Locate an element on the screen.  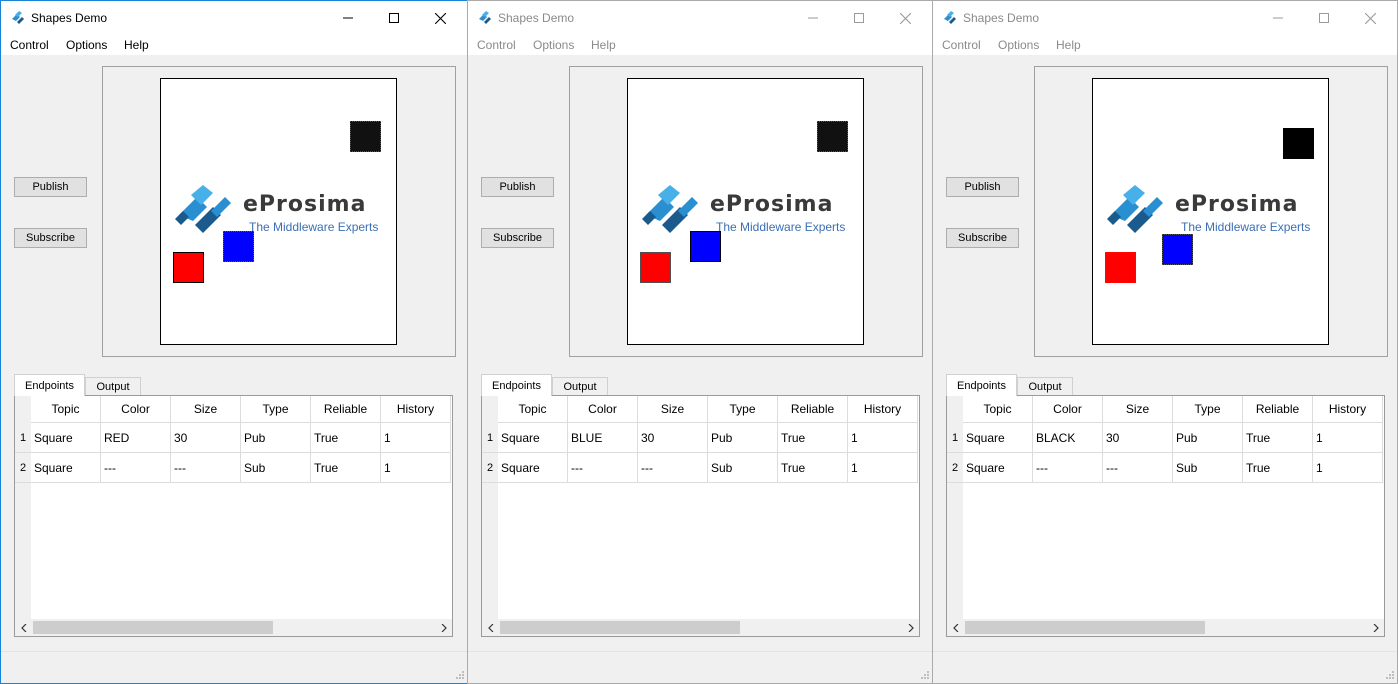
maximize-icon is located at coordinates (394, 18).